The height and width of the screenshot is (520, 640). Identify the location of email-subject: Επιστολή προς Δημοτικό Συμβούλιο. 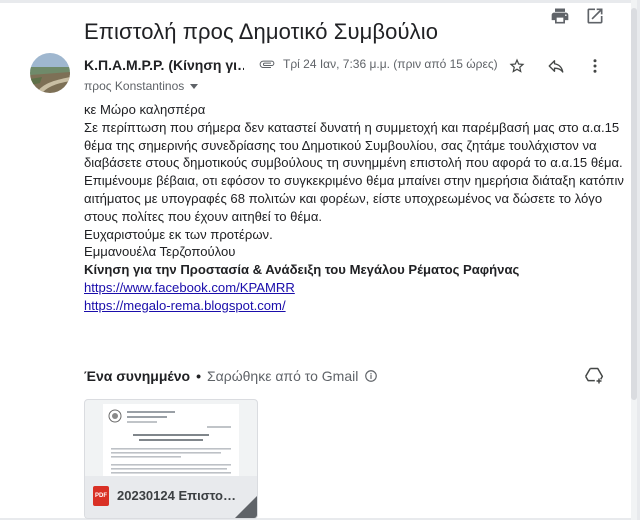
(261, 31).